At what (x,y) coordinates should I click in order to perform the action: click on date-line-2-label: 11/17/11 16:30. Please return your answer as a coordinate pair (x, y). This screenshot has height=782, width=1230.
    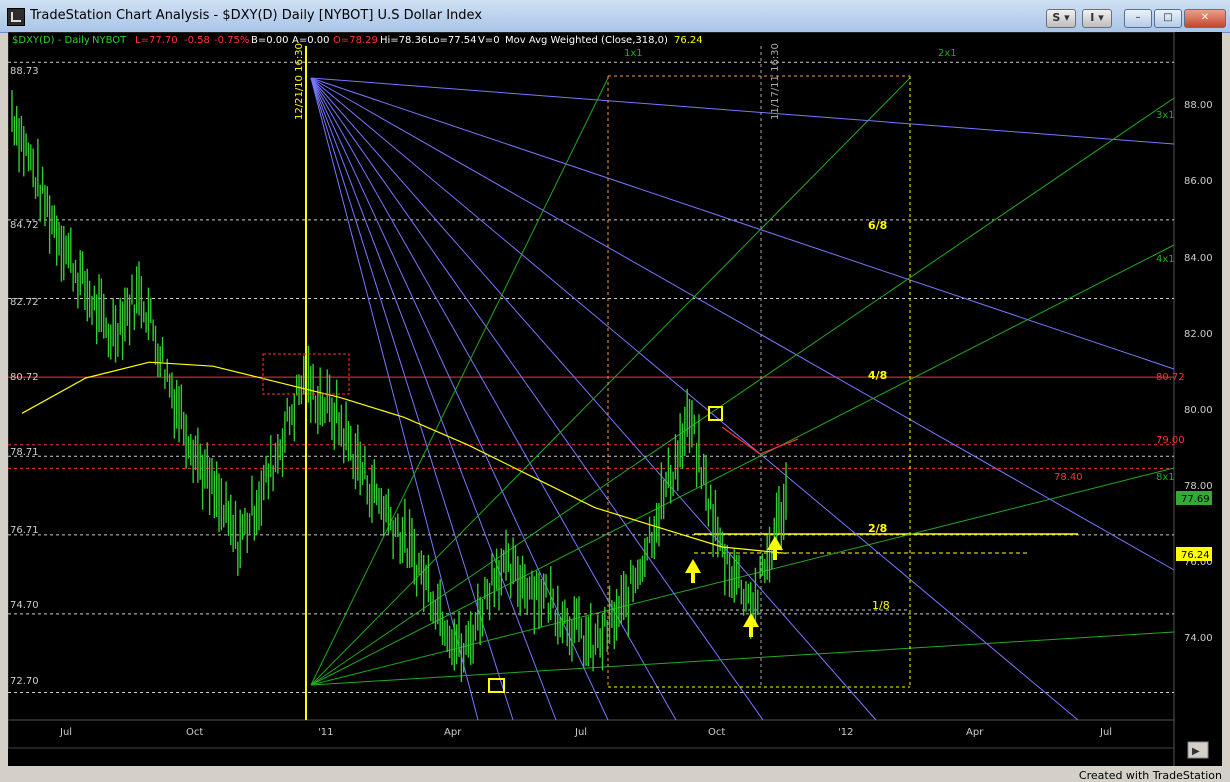
    Looking at the image, I should click on (775, 81).